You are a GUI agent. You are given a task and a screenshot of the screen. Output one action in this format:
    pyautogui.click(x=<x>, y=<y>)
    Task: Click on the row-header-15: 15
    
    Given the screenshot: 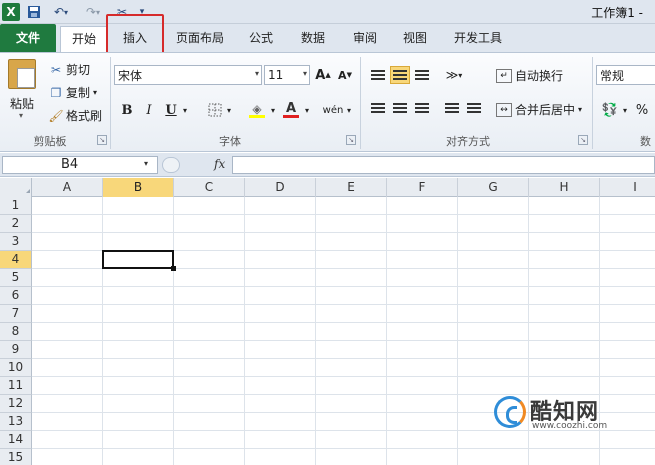 What is the action you would take?
    pyautogui.click(x=16, y=457)
    